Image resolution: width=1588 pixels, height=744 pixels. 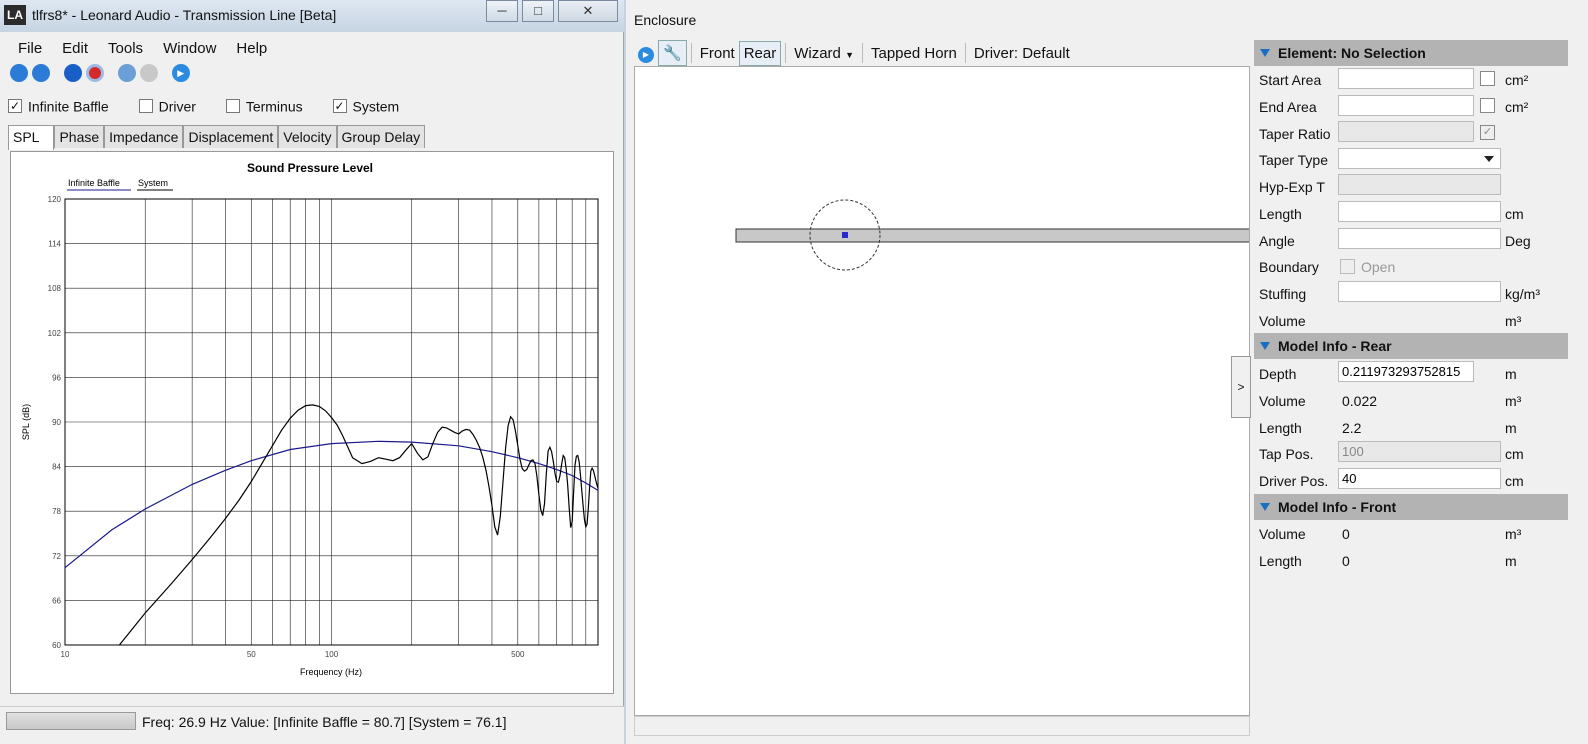 What do you see at coordinates (94, 73) in the screenshot?
I see `record-red-icon` at bounding box center [94, 73].